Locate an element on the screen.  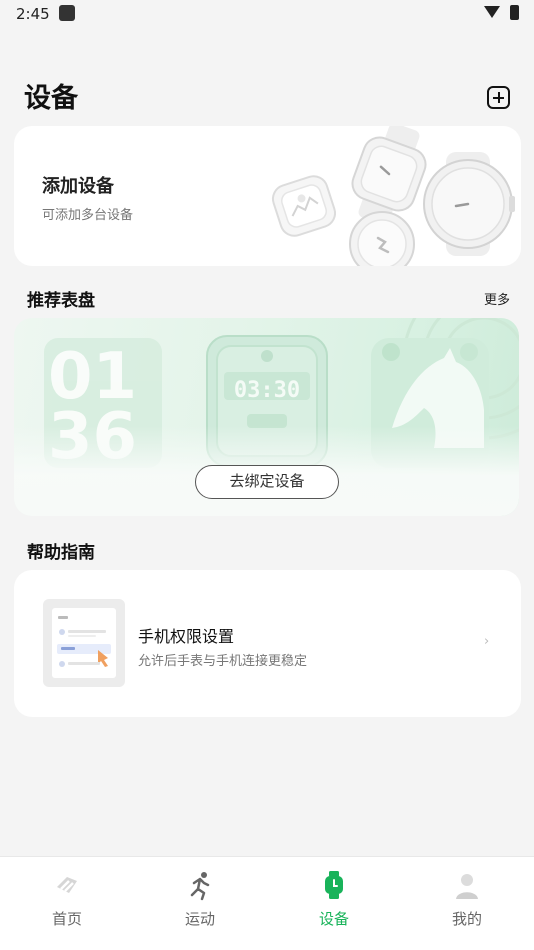
add-device-subtitle: 可添加多台设备 is located at coordinates (88, 215).